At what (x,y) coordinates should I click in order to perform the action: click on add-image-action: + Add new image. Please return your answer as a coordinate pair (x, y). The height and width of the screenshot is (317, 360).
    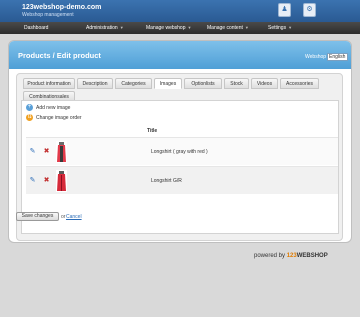
    Looking at the image, I should click on (48, 108).